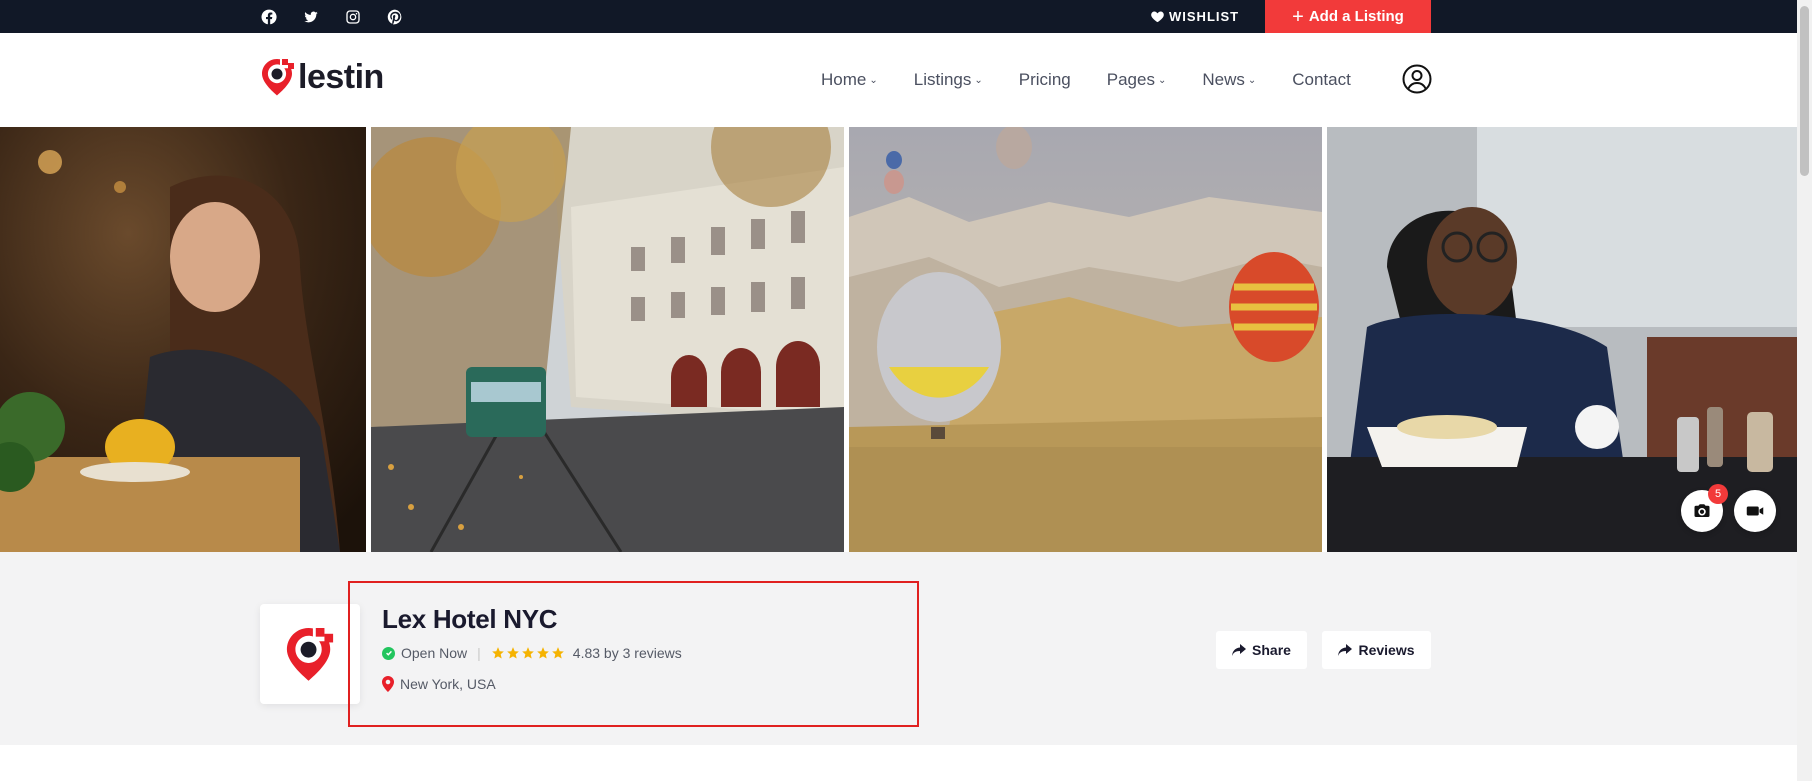  Describe the element at coordinates (388, 684) in the screenshot. I see `location-pin-icon` at that location.